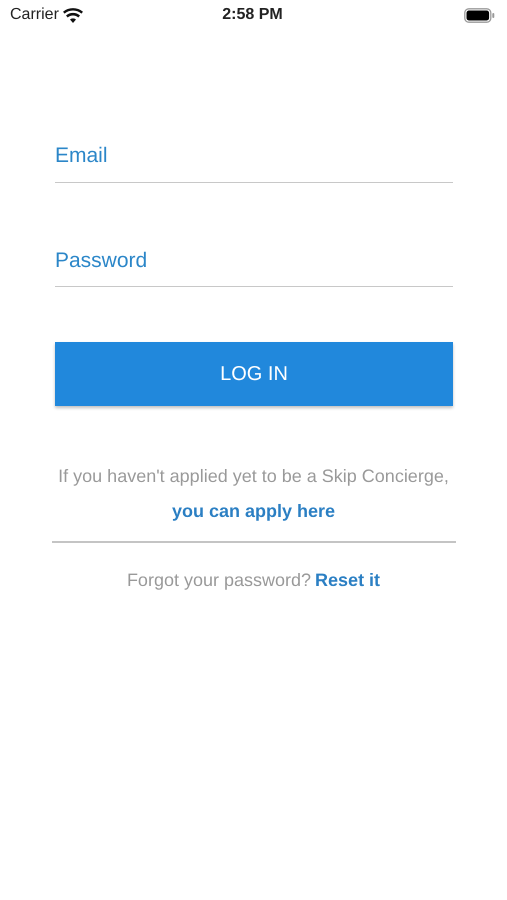  I want to click on apply-link: you can apply here, so click(254, 511).